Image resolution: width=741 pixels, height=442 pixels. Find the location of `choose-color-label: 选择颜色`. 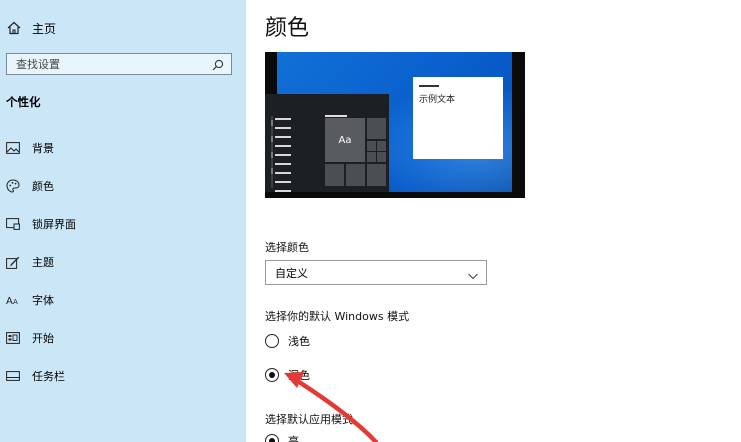

choose-color-label: 选择颜色 is located at coordinates (287, 247).